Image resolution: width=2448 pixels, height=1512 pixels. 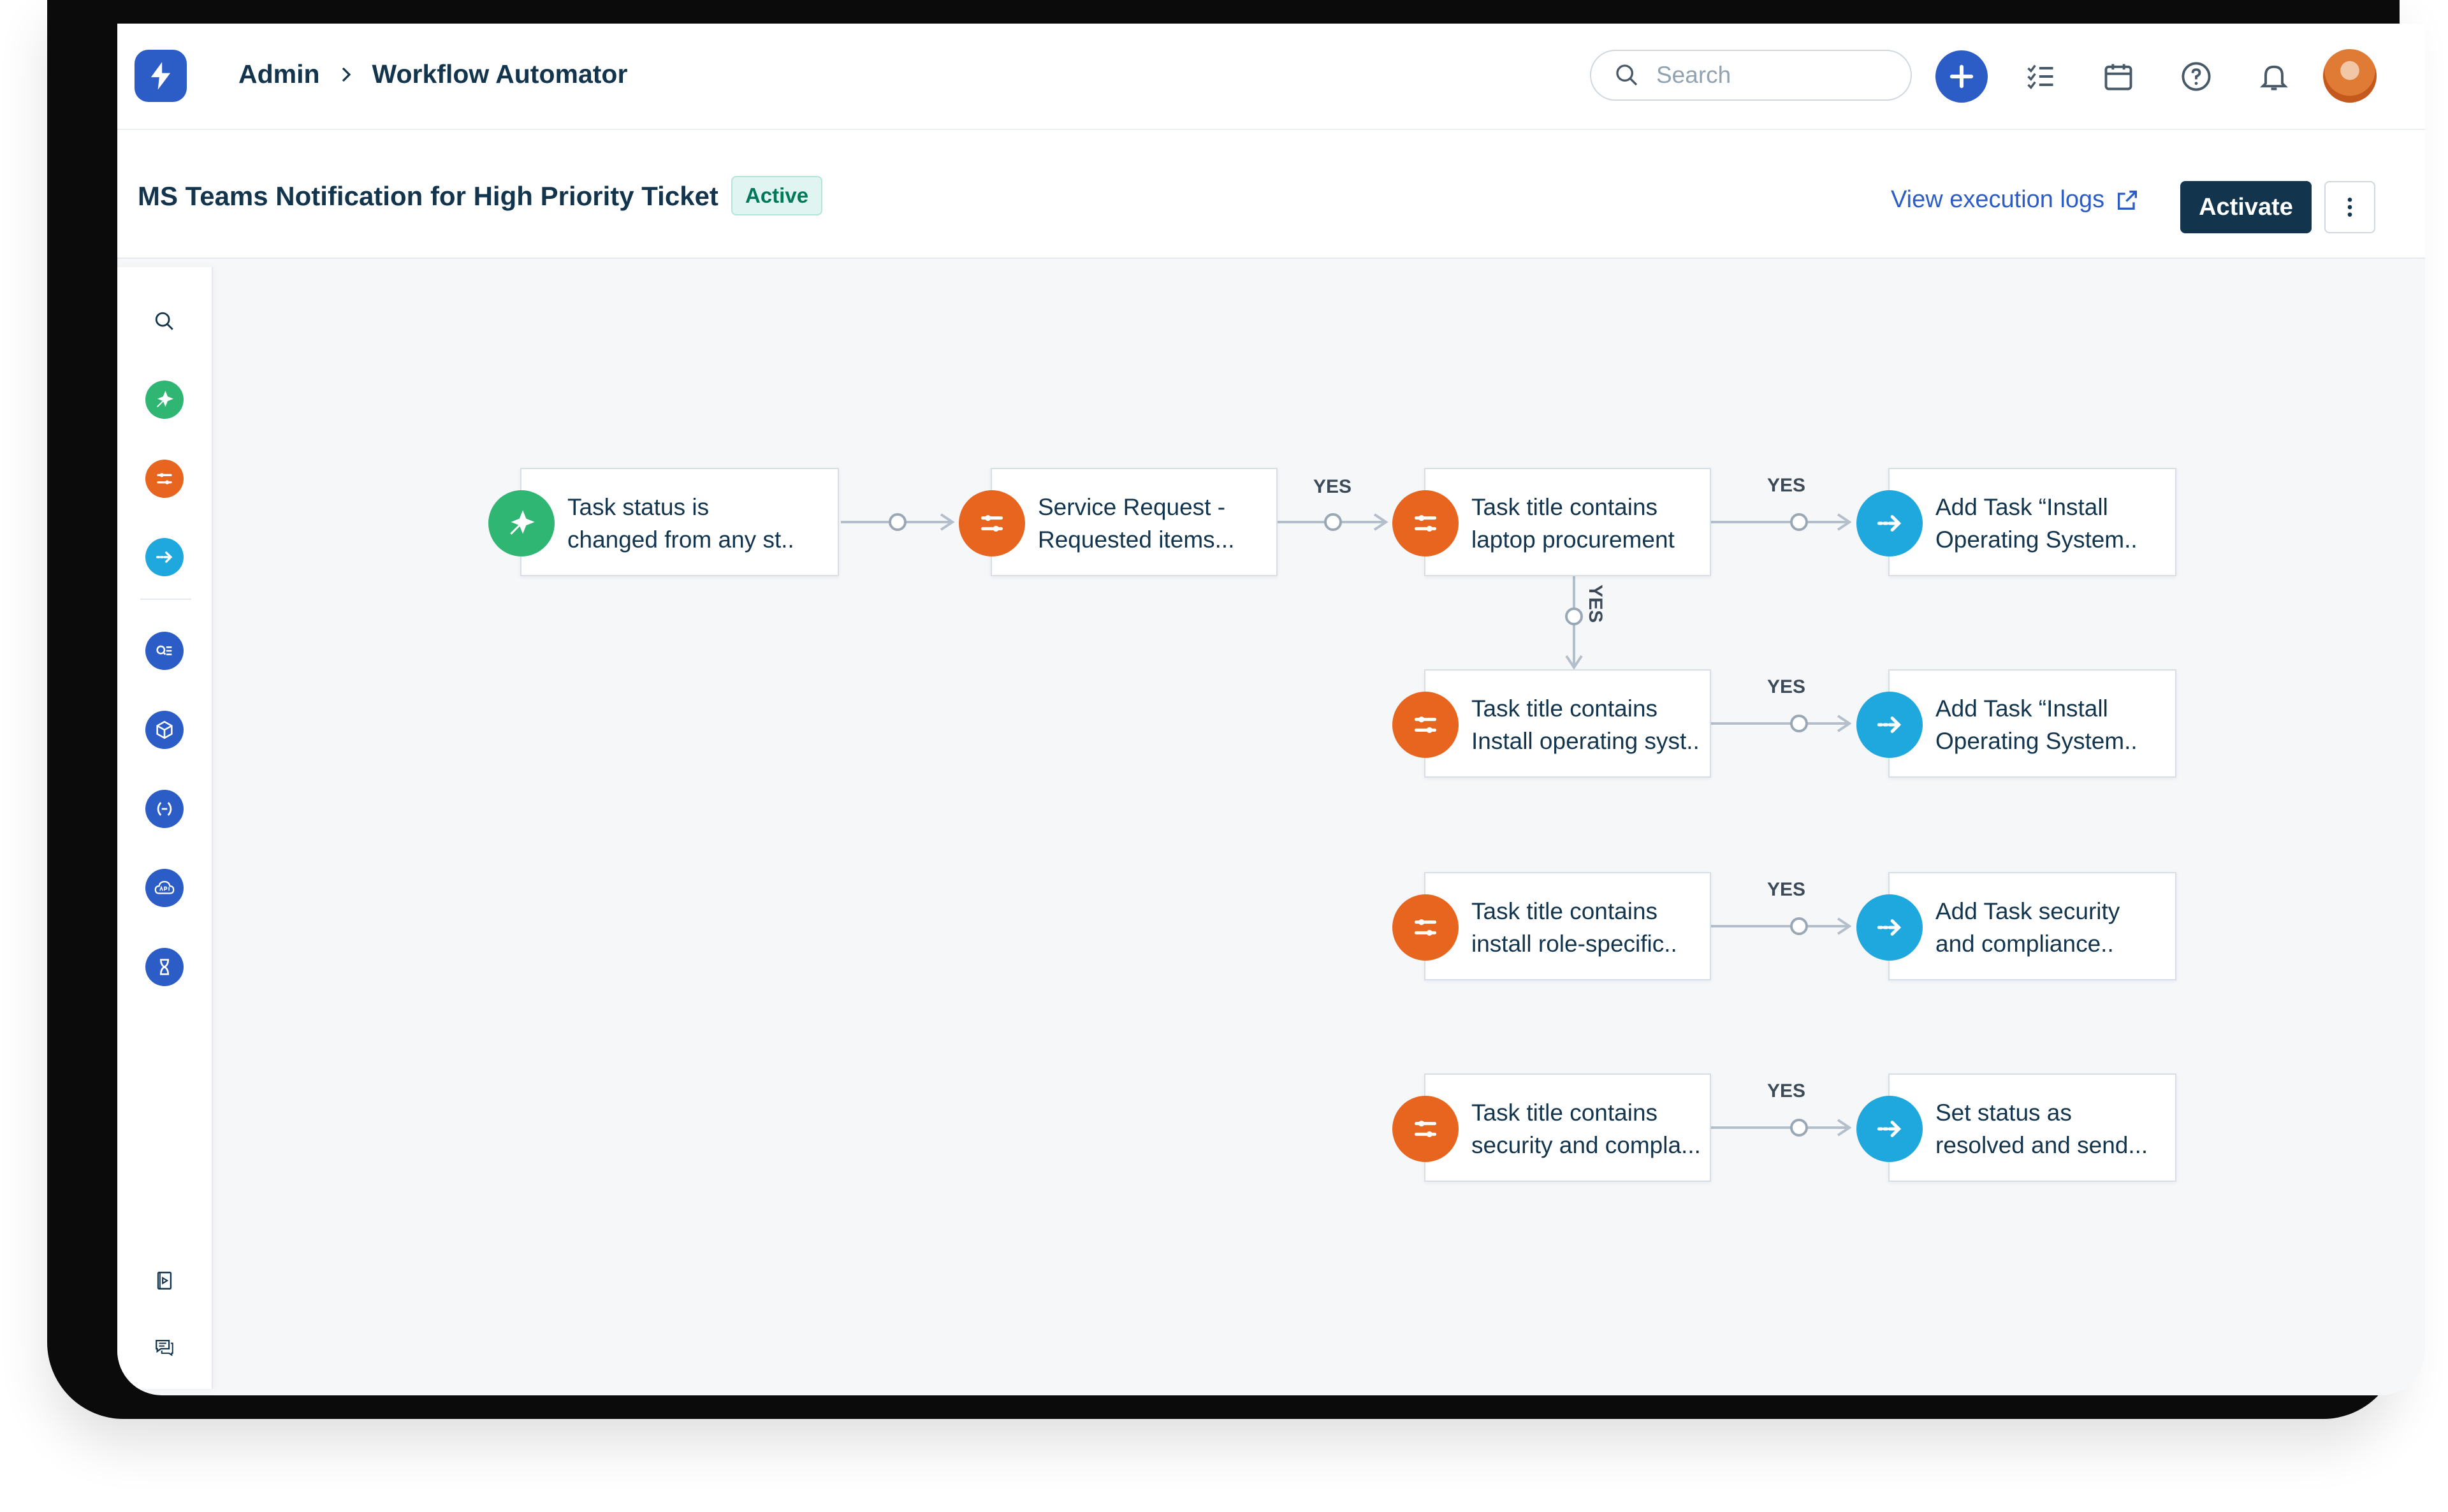 I want to click on palette-event-button, so click(x=164, y=400).